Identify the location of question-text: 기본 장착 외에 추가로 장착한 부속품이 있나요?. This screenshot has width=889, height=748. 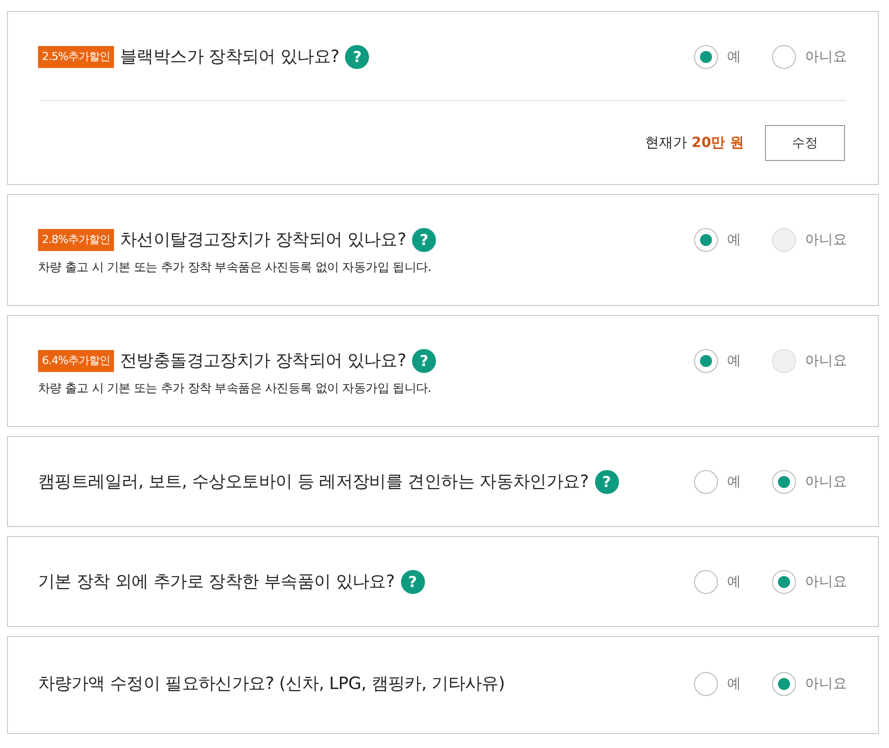
(216, 582).